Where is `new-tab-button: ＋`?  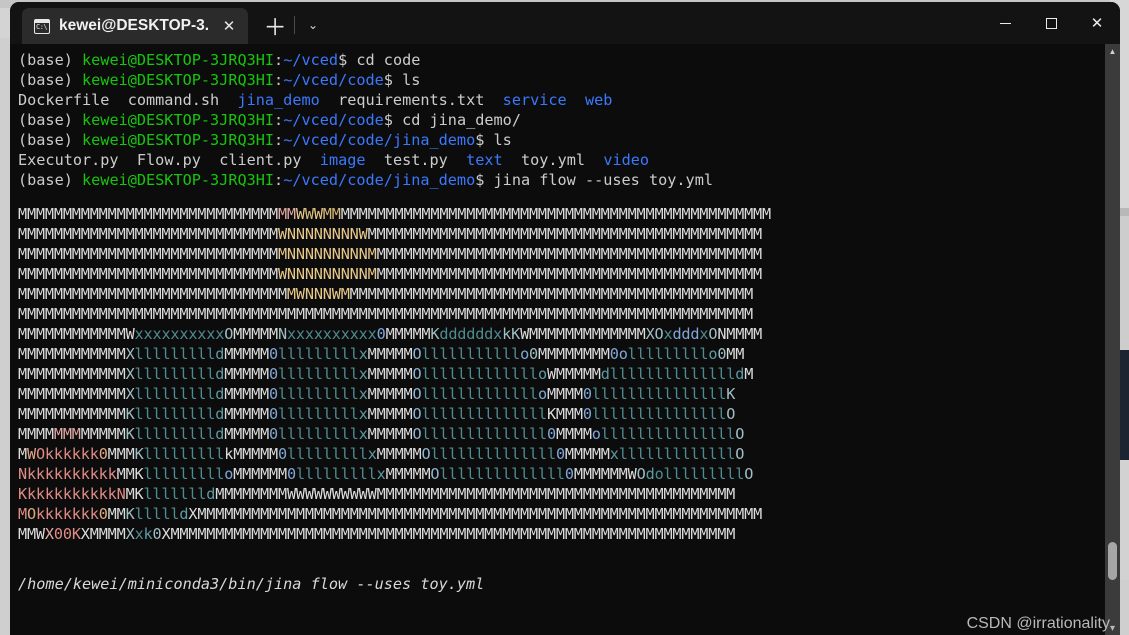 new-tab-button: ＋ is located at coordinates (275, 25).